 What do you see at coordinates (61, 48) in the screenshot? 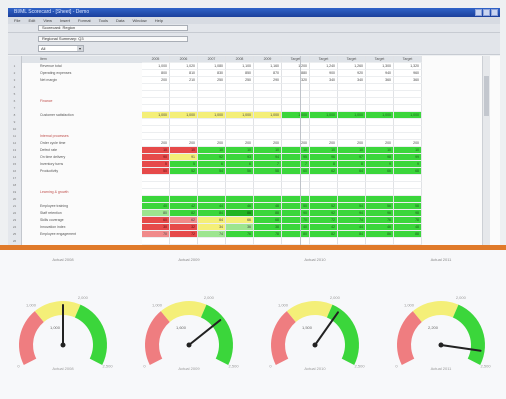
I see `filter-dropdown: All ▾` at bounding box center [61, 48].